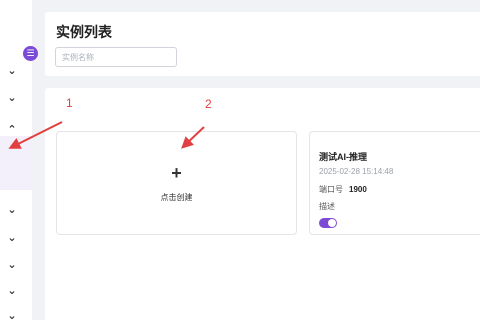  What do you see at coordinates (12, 130) in the screenshot?
I see `chevron-up-icon: ⌃` at bounding box center [12, 130].